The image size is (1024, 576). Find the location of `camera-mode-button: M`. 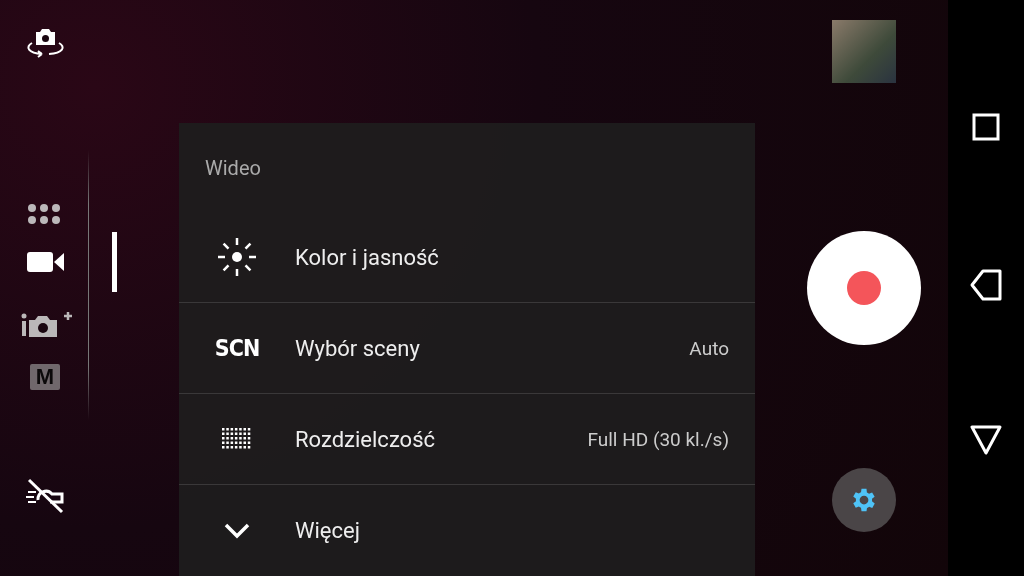

camera-mode-button: M is located at coordinates (60, 377).